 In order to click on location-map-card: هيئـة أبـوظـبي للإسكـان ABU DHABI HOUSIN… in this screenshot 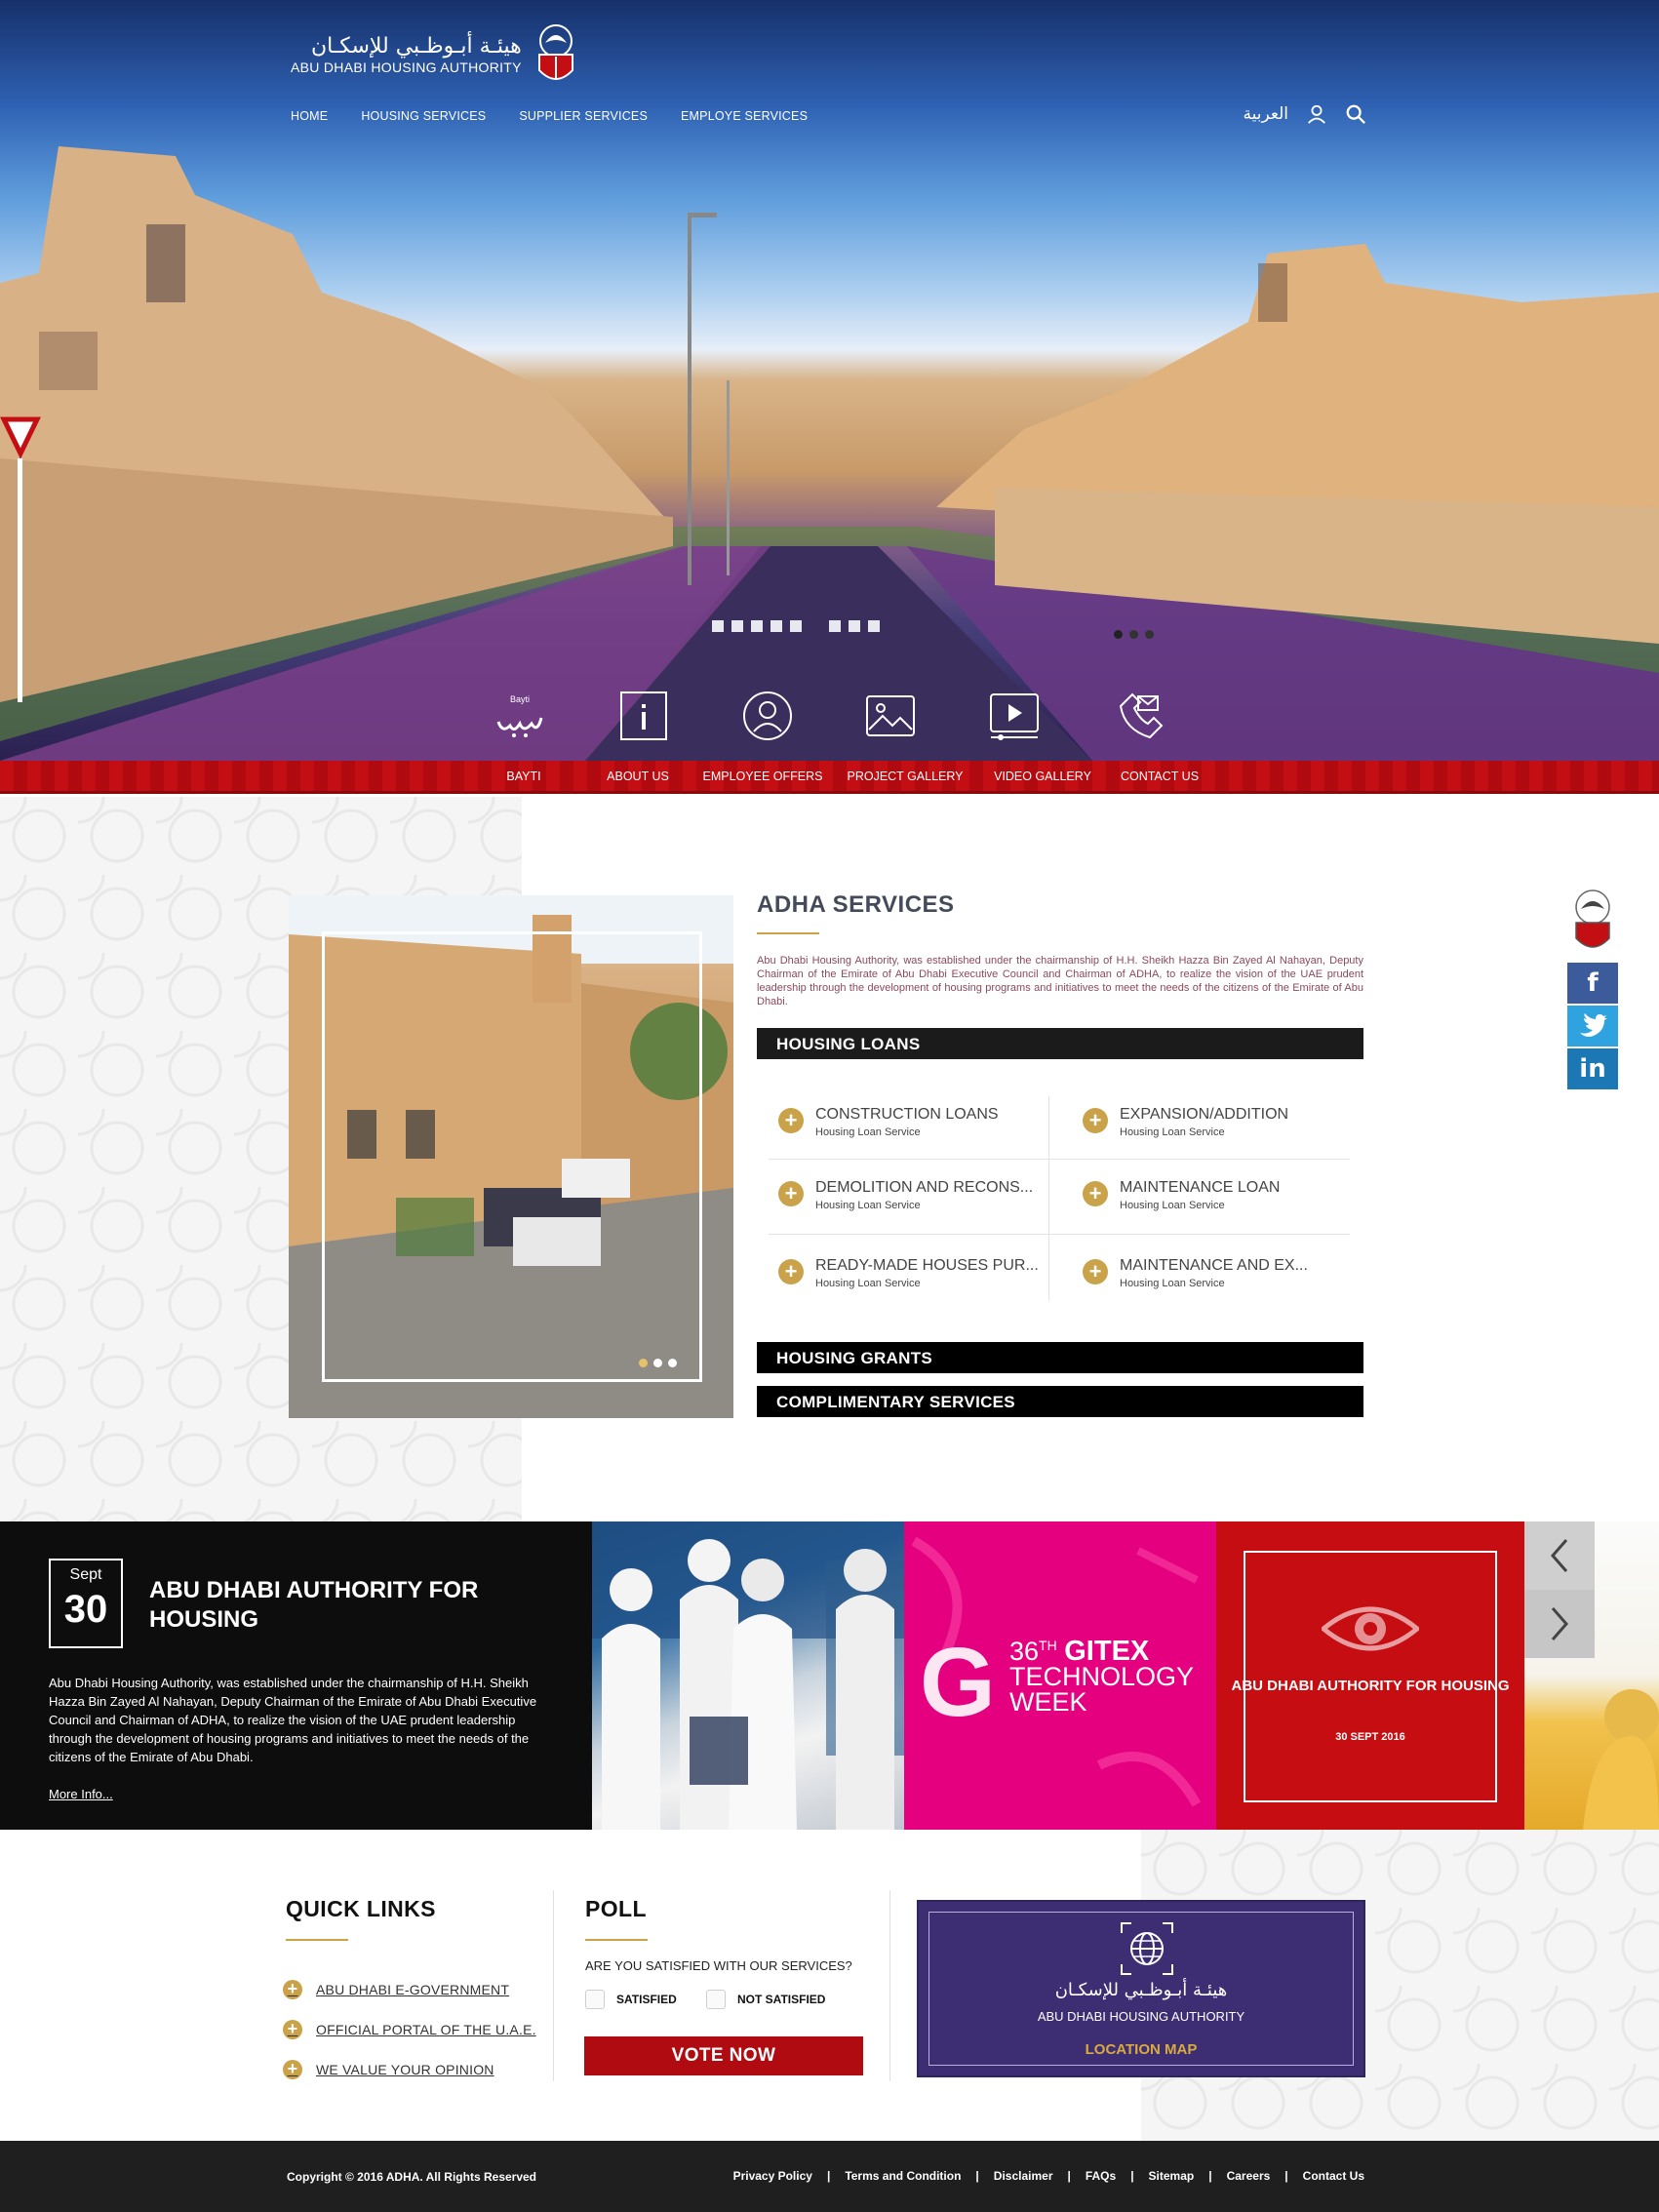, I will do `click(1141, 1988)`.